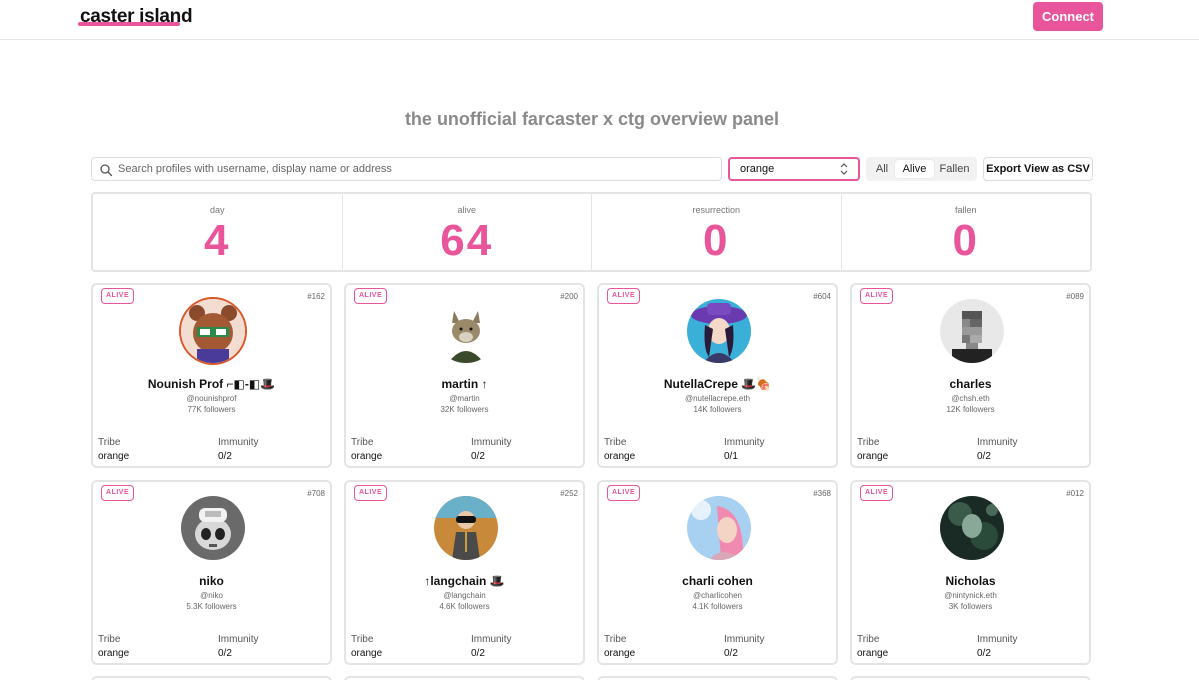 This screenshot has height=680, width=1199. What do you see at coordinates (418, 169) in the screenshot?
I see `search-input` at bounding box center [418, 169].